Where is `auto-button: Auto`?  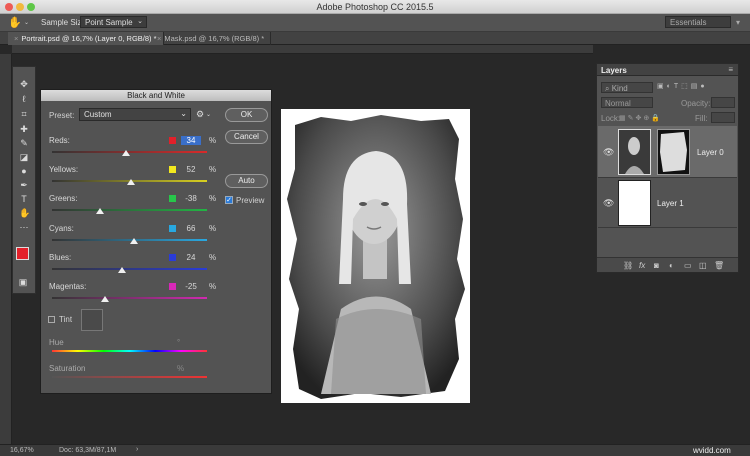
auto-button: Auto is located at coordinates (246, 181).